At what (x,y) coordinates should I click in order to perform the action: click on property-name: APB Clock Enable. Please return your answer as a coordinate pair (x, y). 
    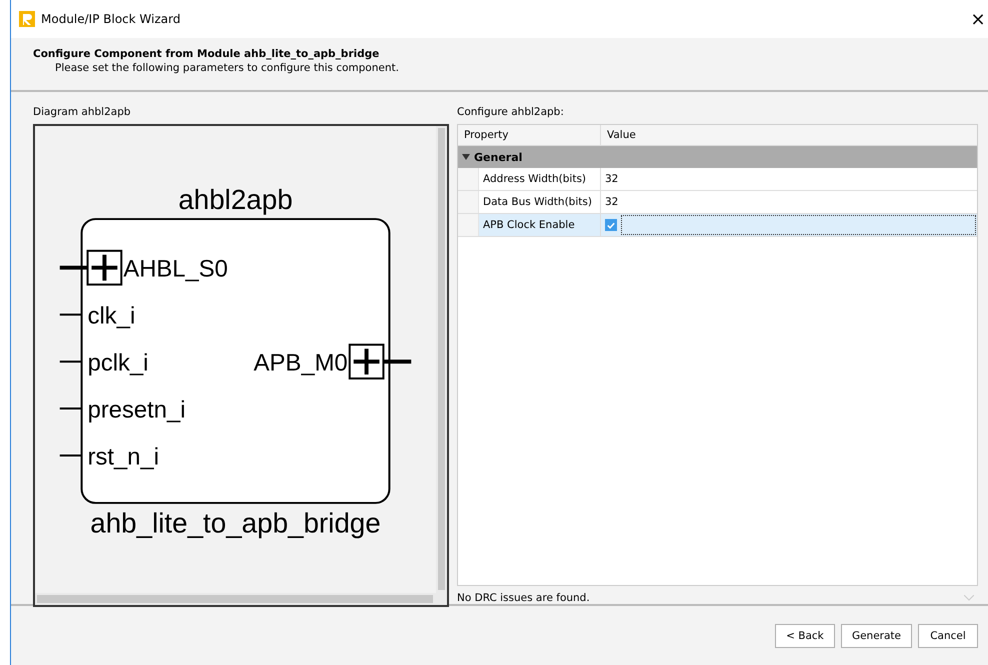
    Looking at the image, I should click on (540, 225).